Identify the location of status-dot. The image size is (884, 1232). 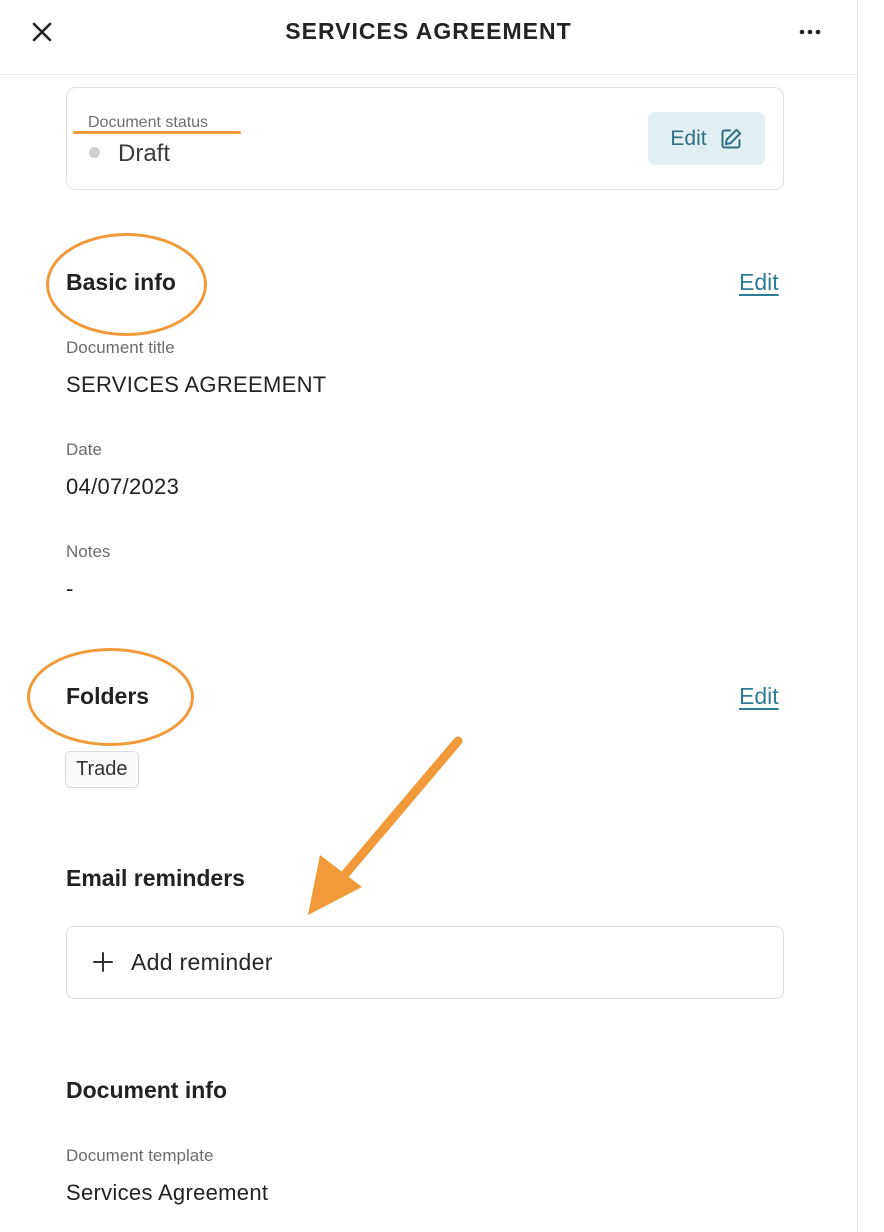
(94, 152).